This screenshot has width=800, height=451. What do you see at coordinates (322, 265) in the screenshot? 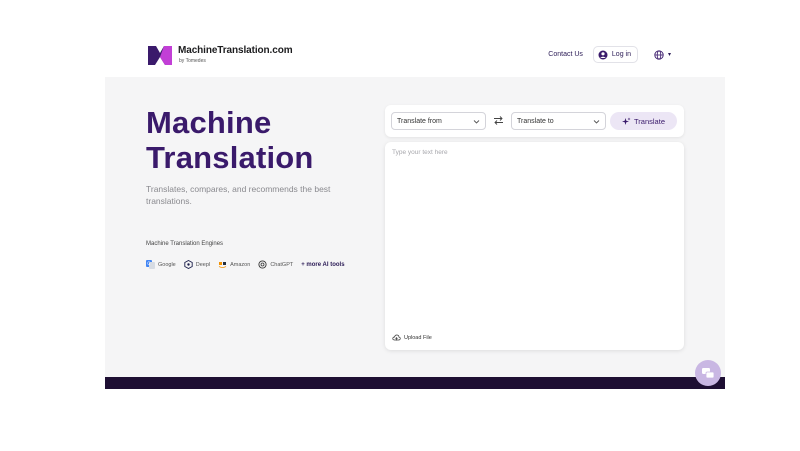
I see `more-ai-tools-link: + more AI tools` at bounding box center [322, 265].